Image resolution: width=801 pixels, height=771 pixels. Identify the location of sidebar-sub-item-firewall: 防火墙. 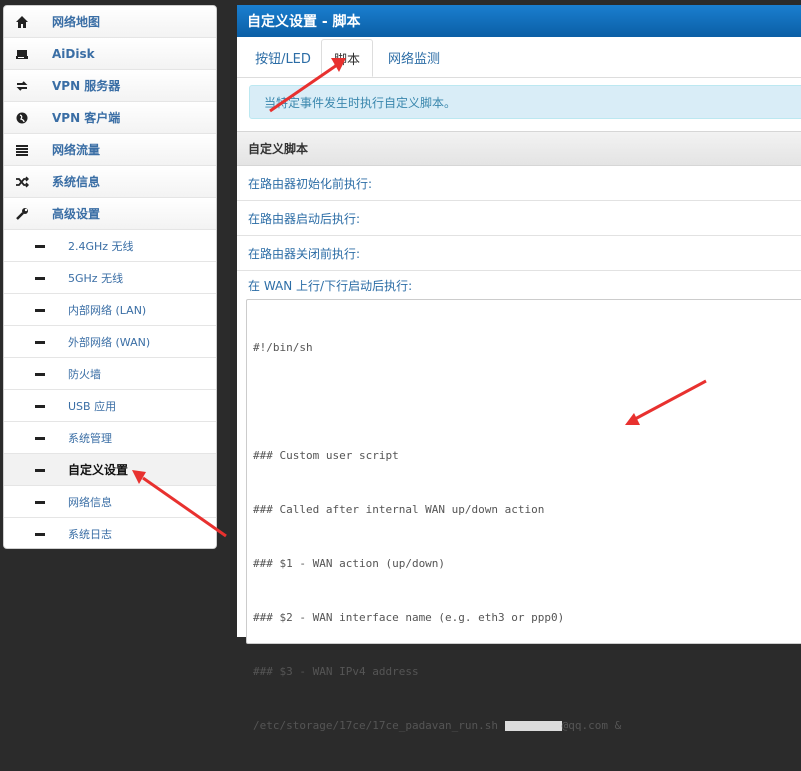
(110, 374).